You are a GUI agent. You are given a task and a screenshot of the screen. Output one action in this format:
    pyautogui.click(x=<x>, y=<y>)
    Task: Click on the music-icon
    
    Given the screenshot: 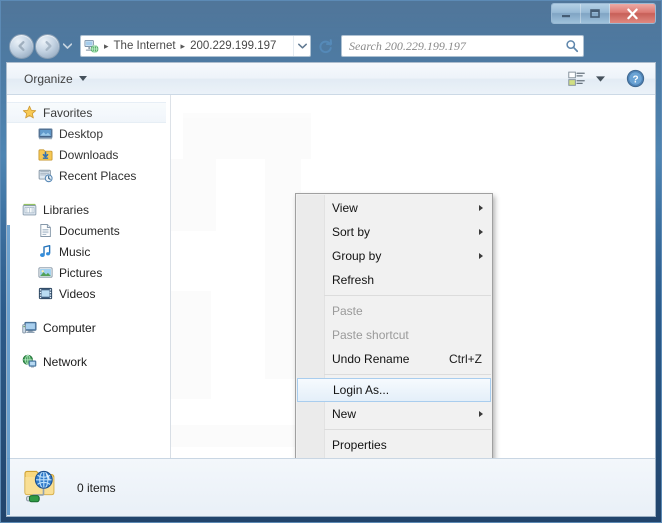 What is the action you would take?
    pyautogui.click(x=45, y=252)
    